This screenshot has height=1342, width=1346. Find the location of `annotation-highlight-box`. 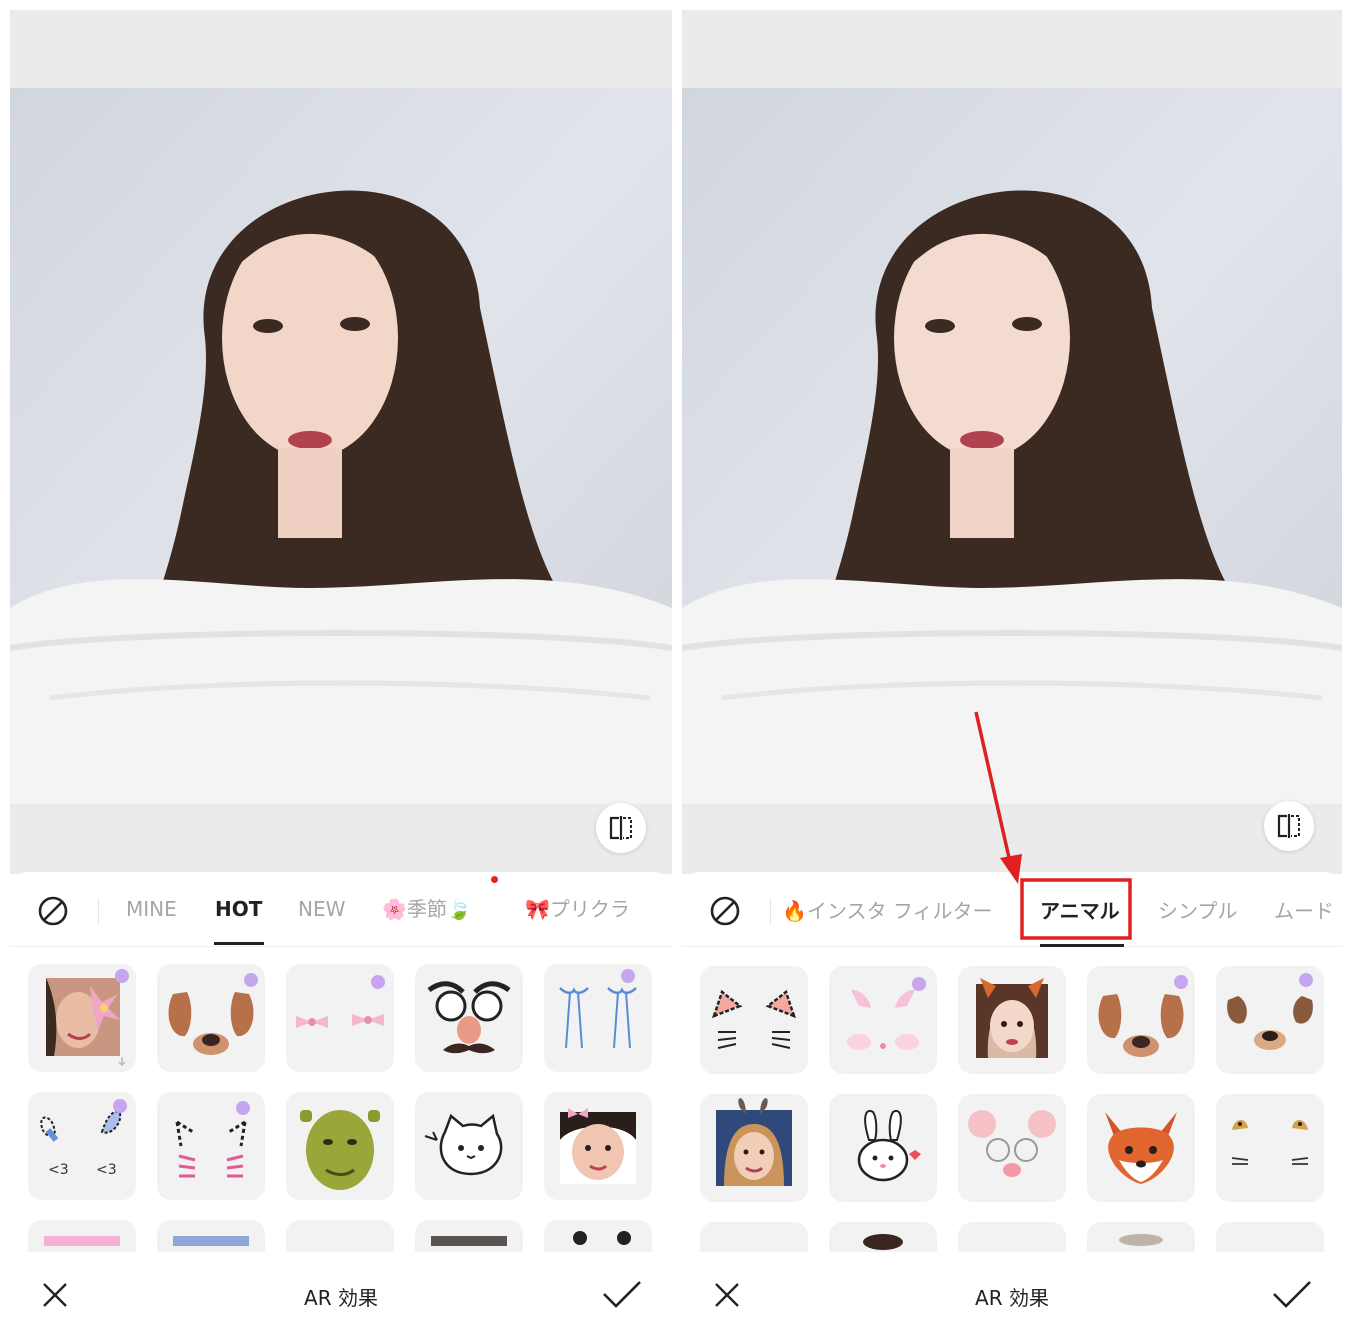

annotation-highlight-box is located at coordinates (1076, 909).